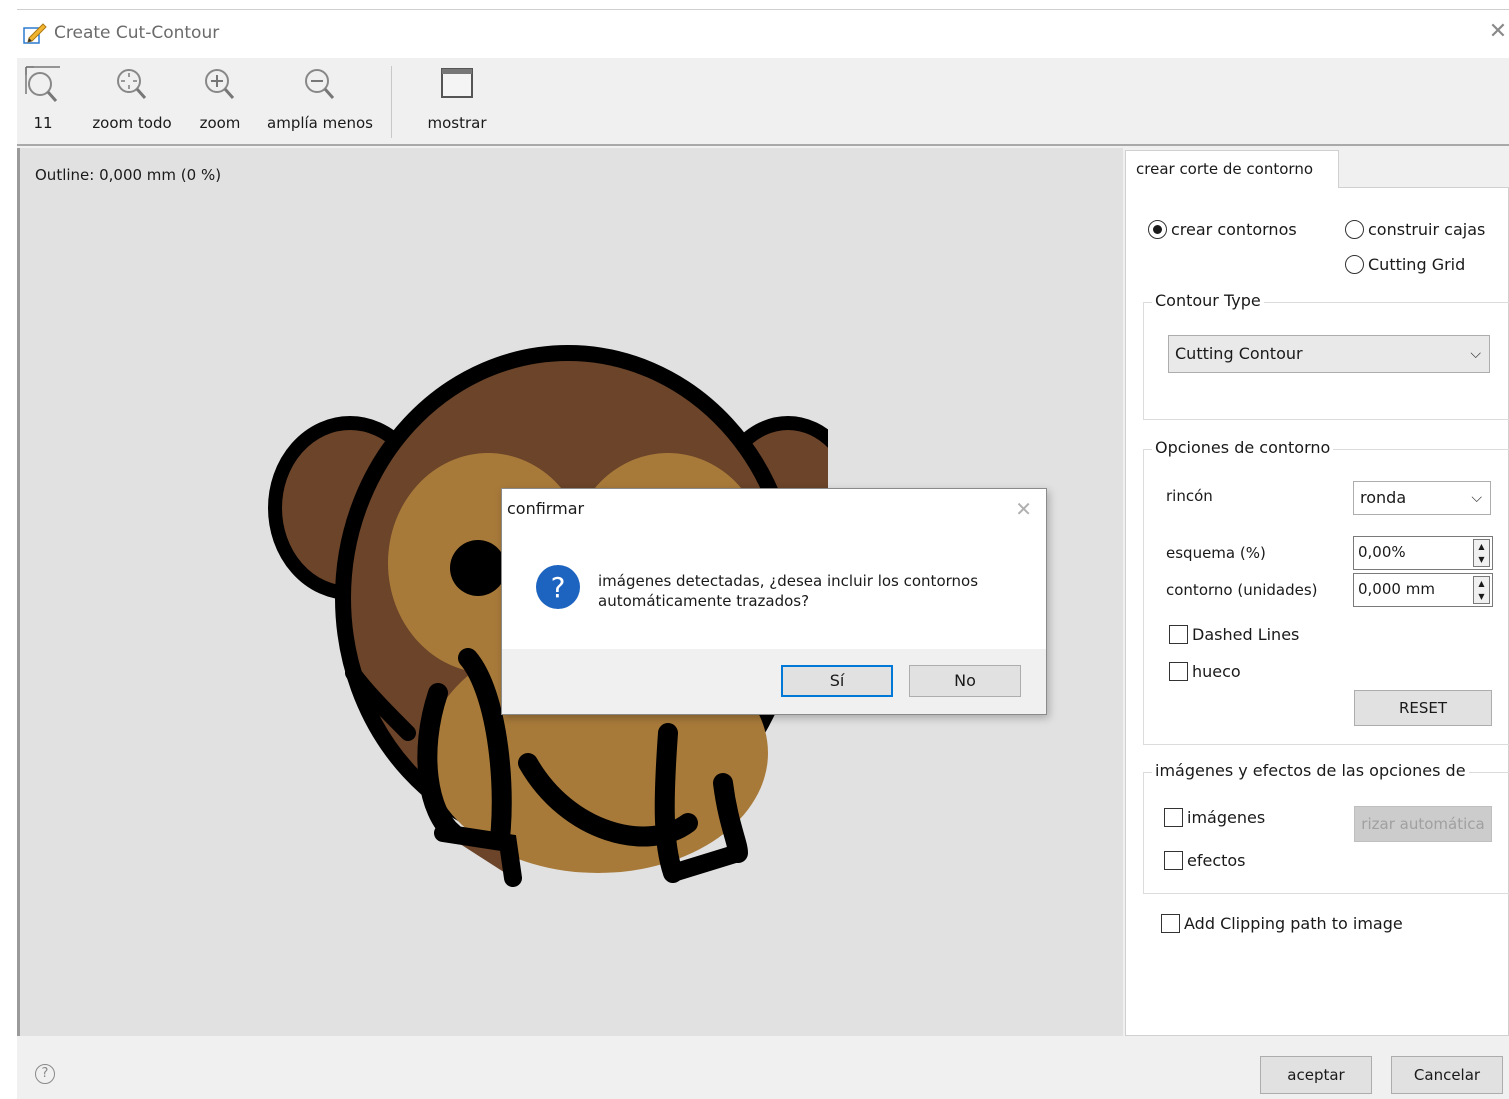  Describe the element at coordinates (546, 508) in the screenshot. I see `dialog-title: confirmar` at that location.